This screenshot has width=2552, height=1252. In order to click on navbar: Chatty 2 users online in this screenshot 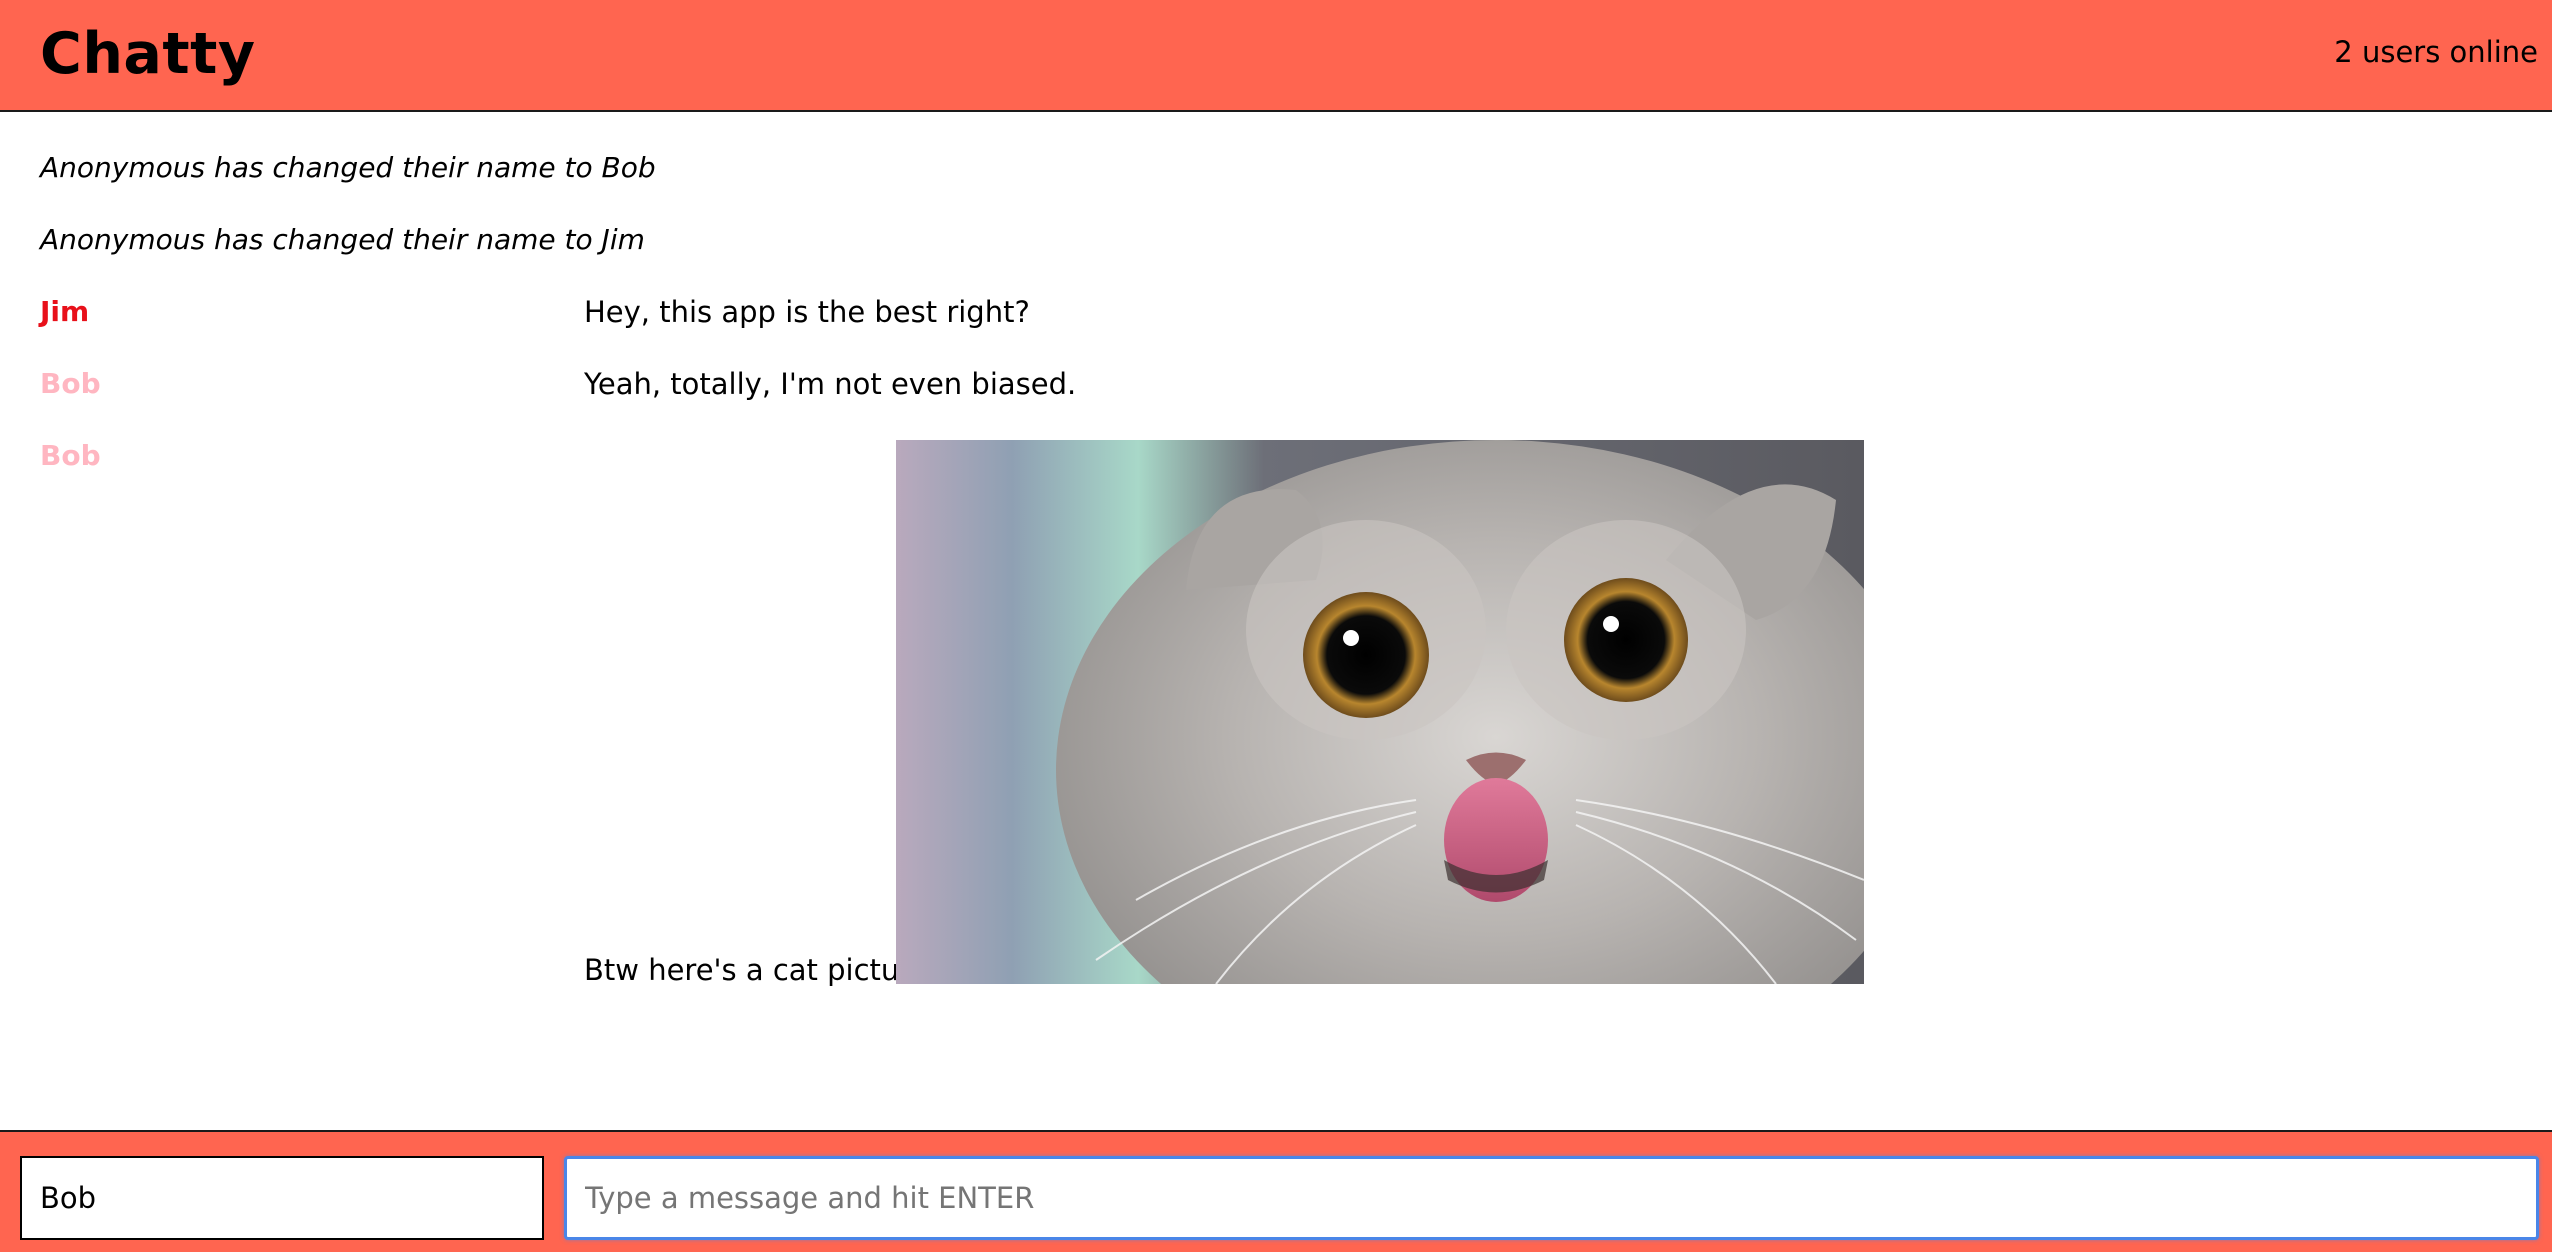, I will do `click(1276, 56)`.